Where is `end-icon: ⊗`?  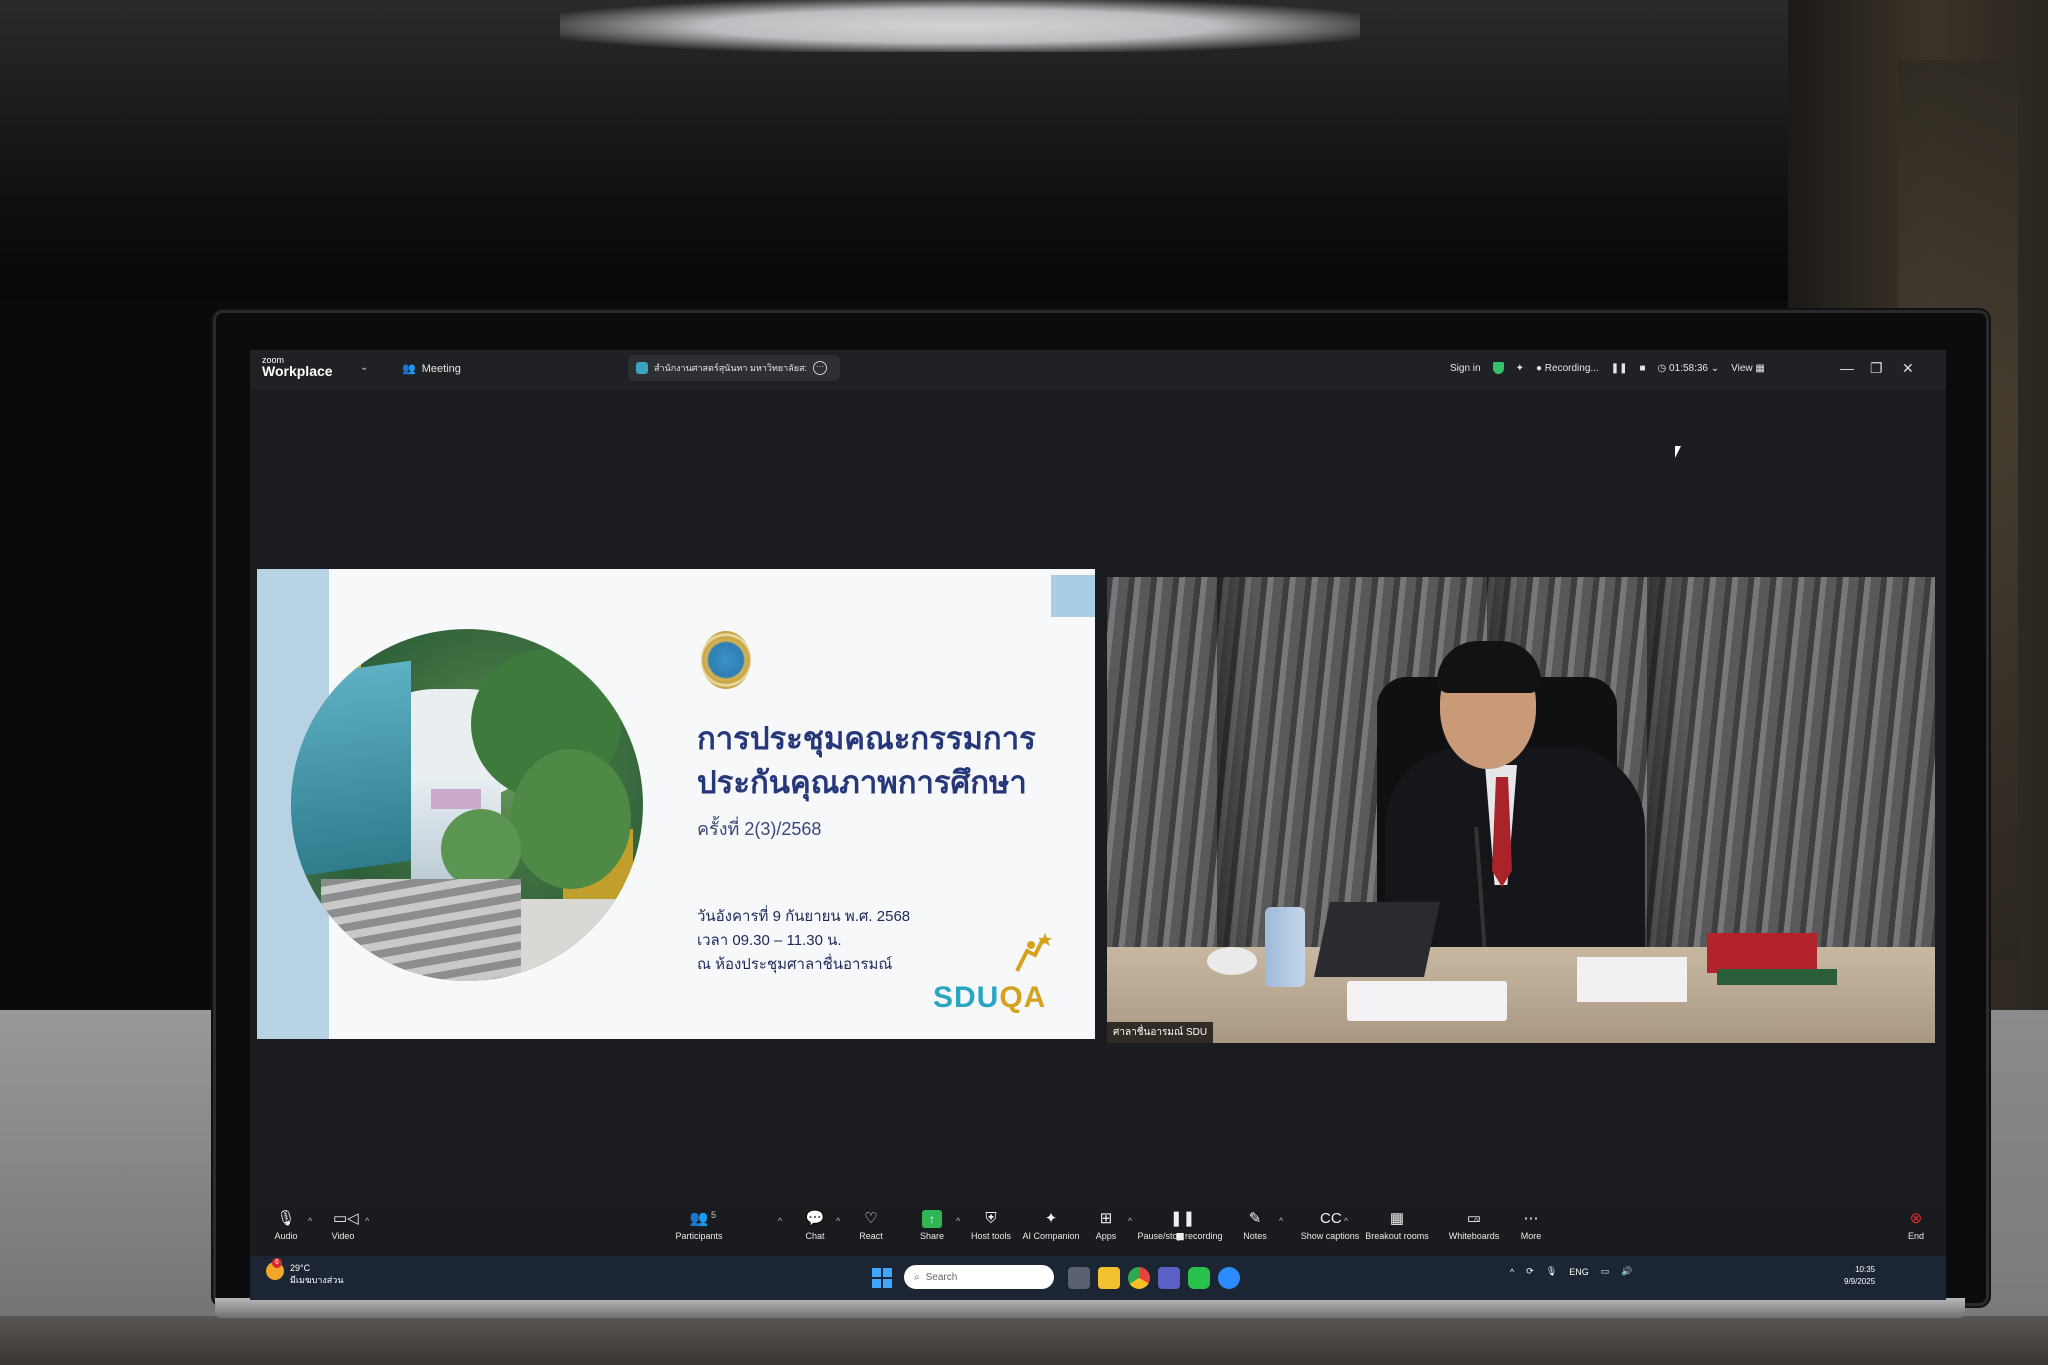
end-icon: ⊗ is located at coordinates (1916, 1218).